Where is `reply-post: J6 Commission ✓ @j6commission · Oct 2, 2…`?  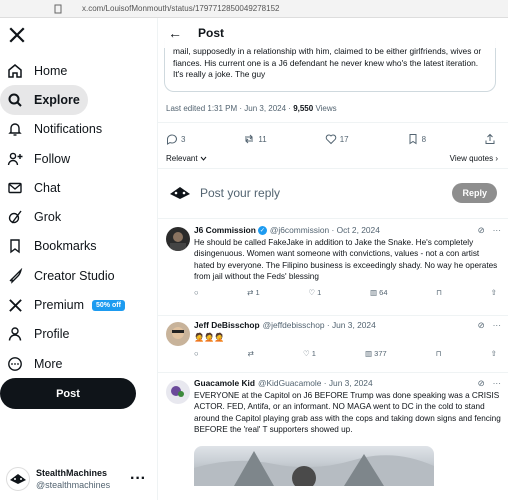 reply-post: J6 Commission ✓ @j6commission · Oct 2, 2… is located at coordinates (333, 268).